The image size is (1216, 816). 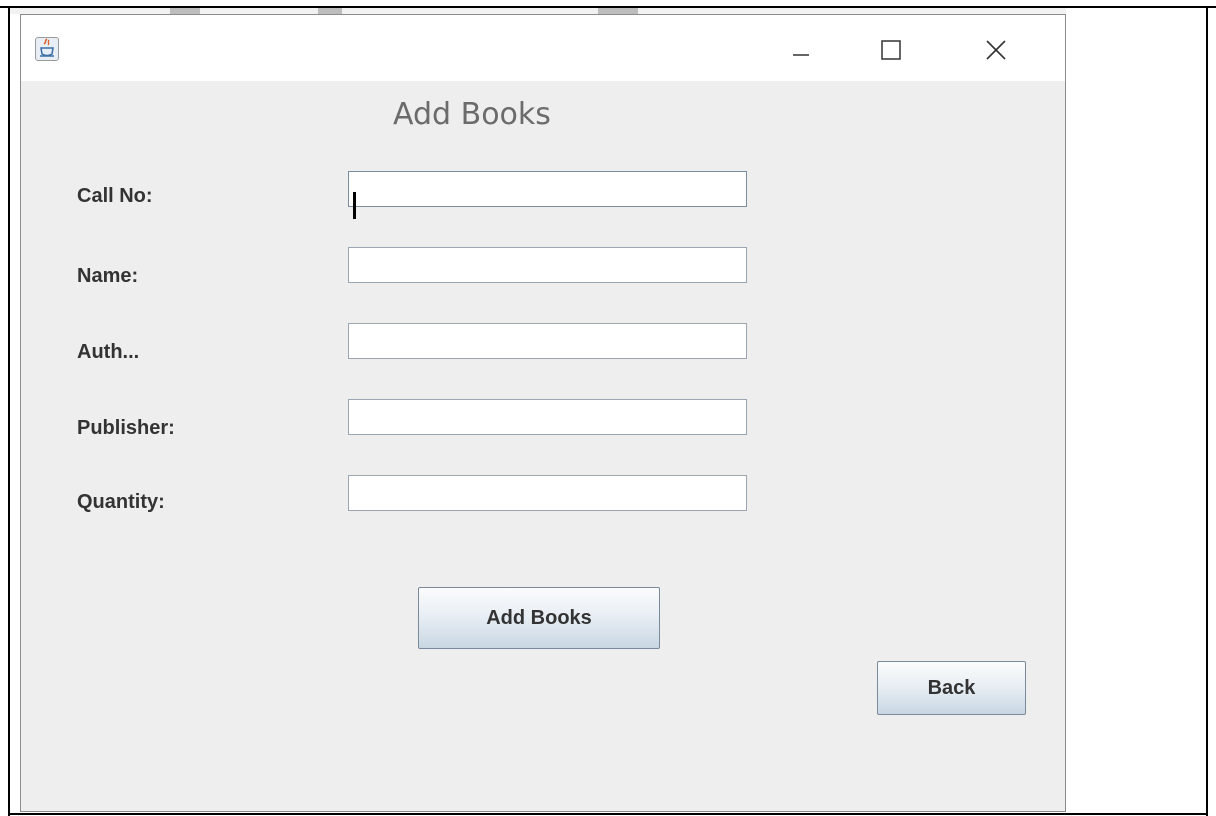 I want to click on screenshot-border-right, so click(x=1207, y=411).